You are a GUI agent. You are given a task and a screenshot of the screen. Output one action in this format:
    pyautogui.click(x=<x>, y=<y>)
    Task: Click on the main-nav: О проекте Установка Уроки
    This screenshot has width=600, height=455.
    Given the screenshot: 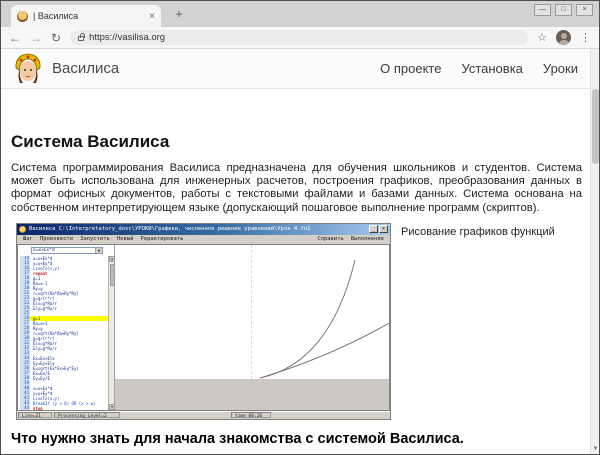 What is the action you would take?
    pyautogui.click(x=479, y=68)
    